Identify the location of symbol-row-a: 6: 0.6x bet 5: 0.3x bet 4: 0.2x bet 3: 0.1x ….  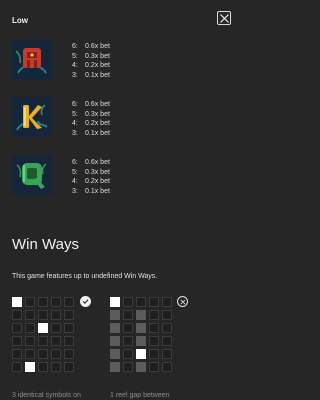
(112, 61).